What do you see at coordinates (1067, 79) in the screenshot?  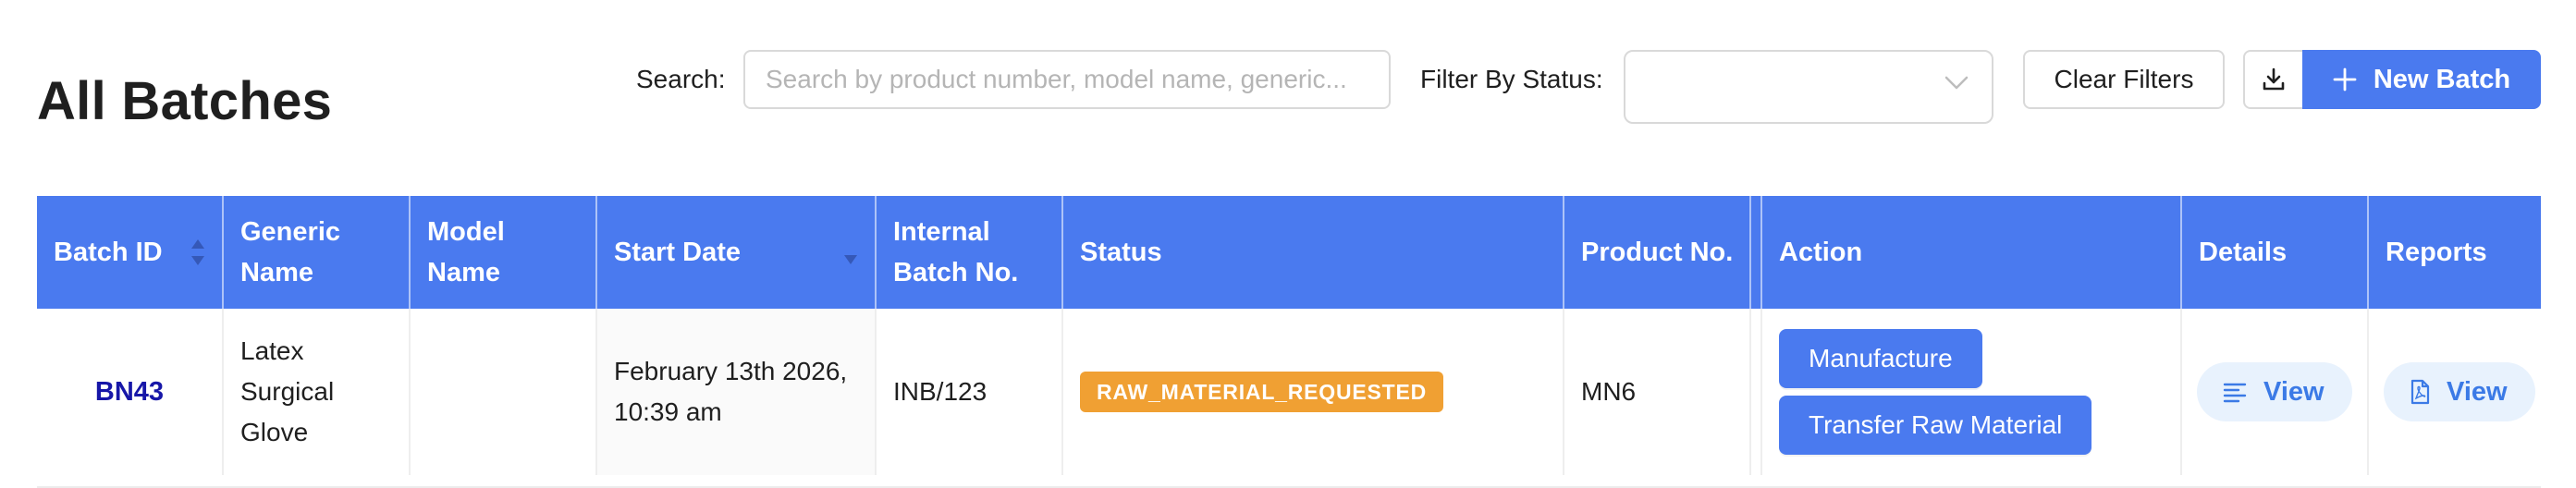 I see `search-input` at bounding box center [1067, 79].